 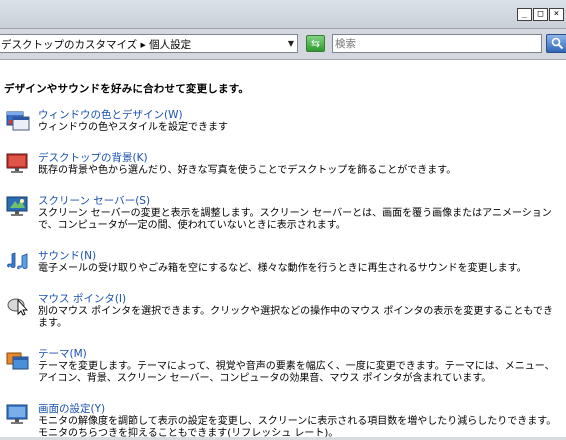 I want to click on item-description: ウィンドウの色やスタイルを設定できます, so click(x=133, y=127).